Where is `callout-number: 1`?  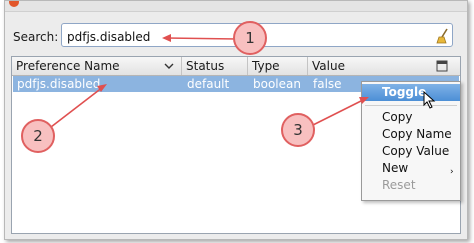 callout-number: 1 is located at coordinates (250, 38).